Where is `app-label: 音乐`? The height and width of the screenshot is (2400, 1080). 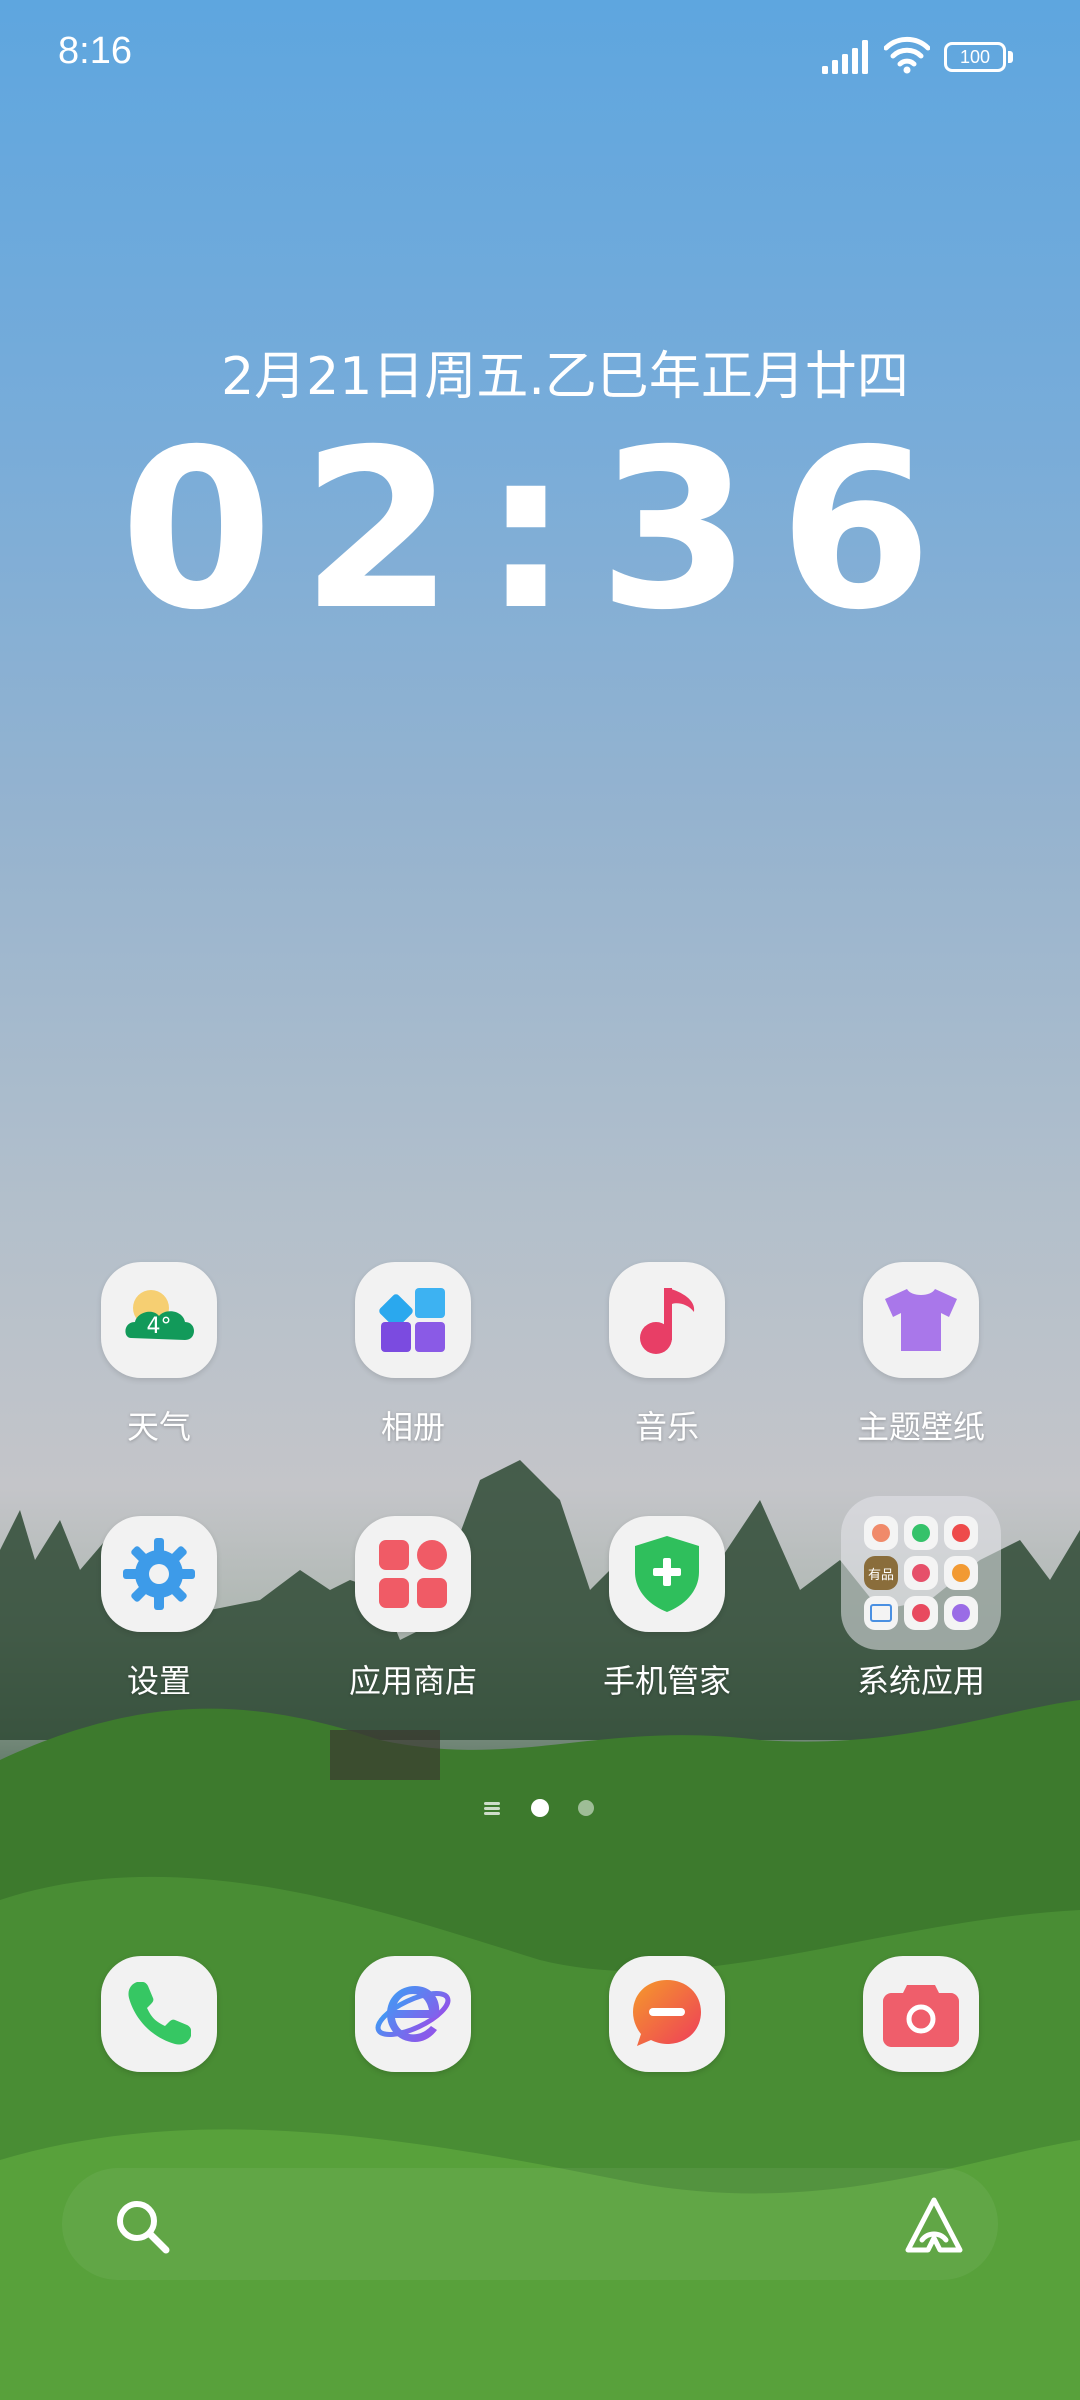 app-label: 音乐 is located at coordinates (666, 1427).